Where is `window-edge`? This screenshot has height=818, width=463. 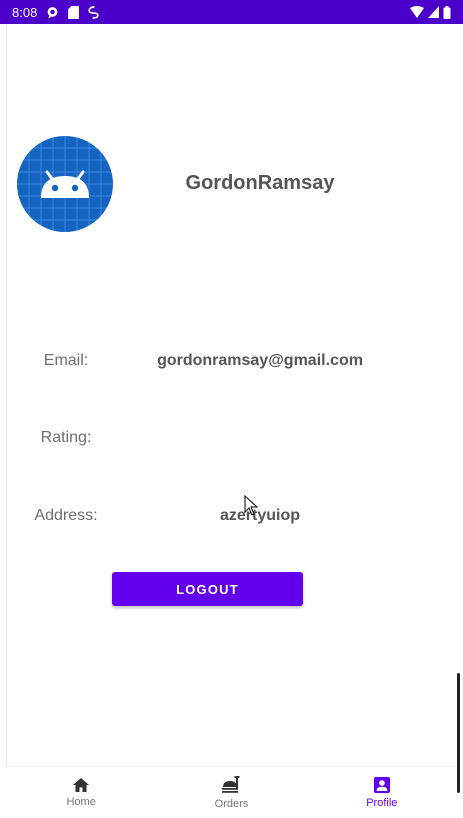 window-edge is located at coordinates (3, 408).